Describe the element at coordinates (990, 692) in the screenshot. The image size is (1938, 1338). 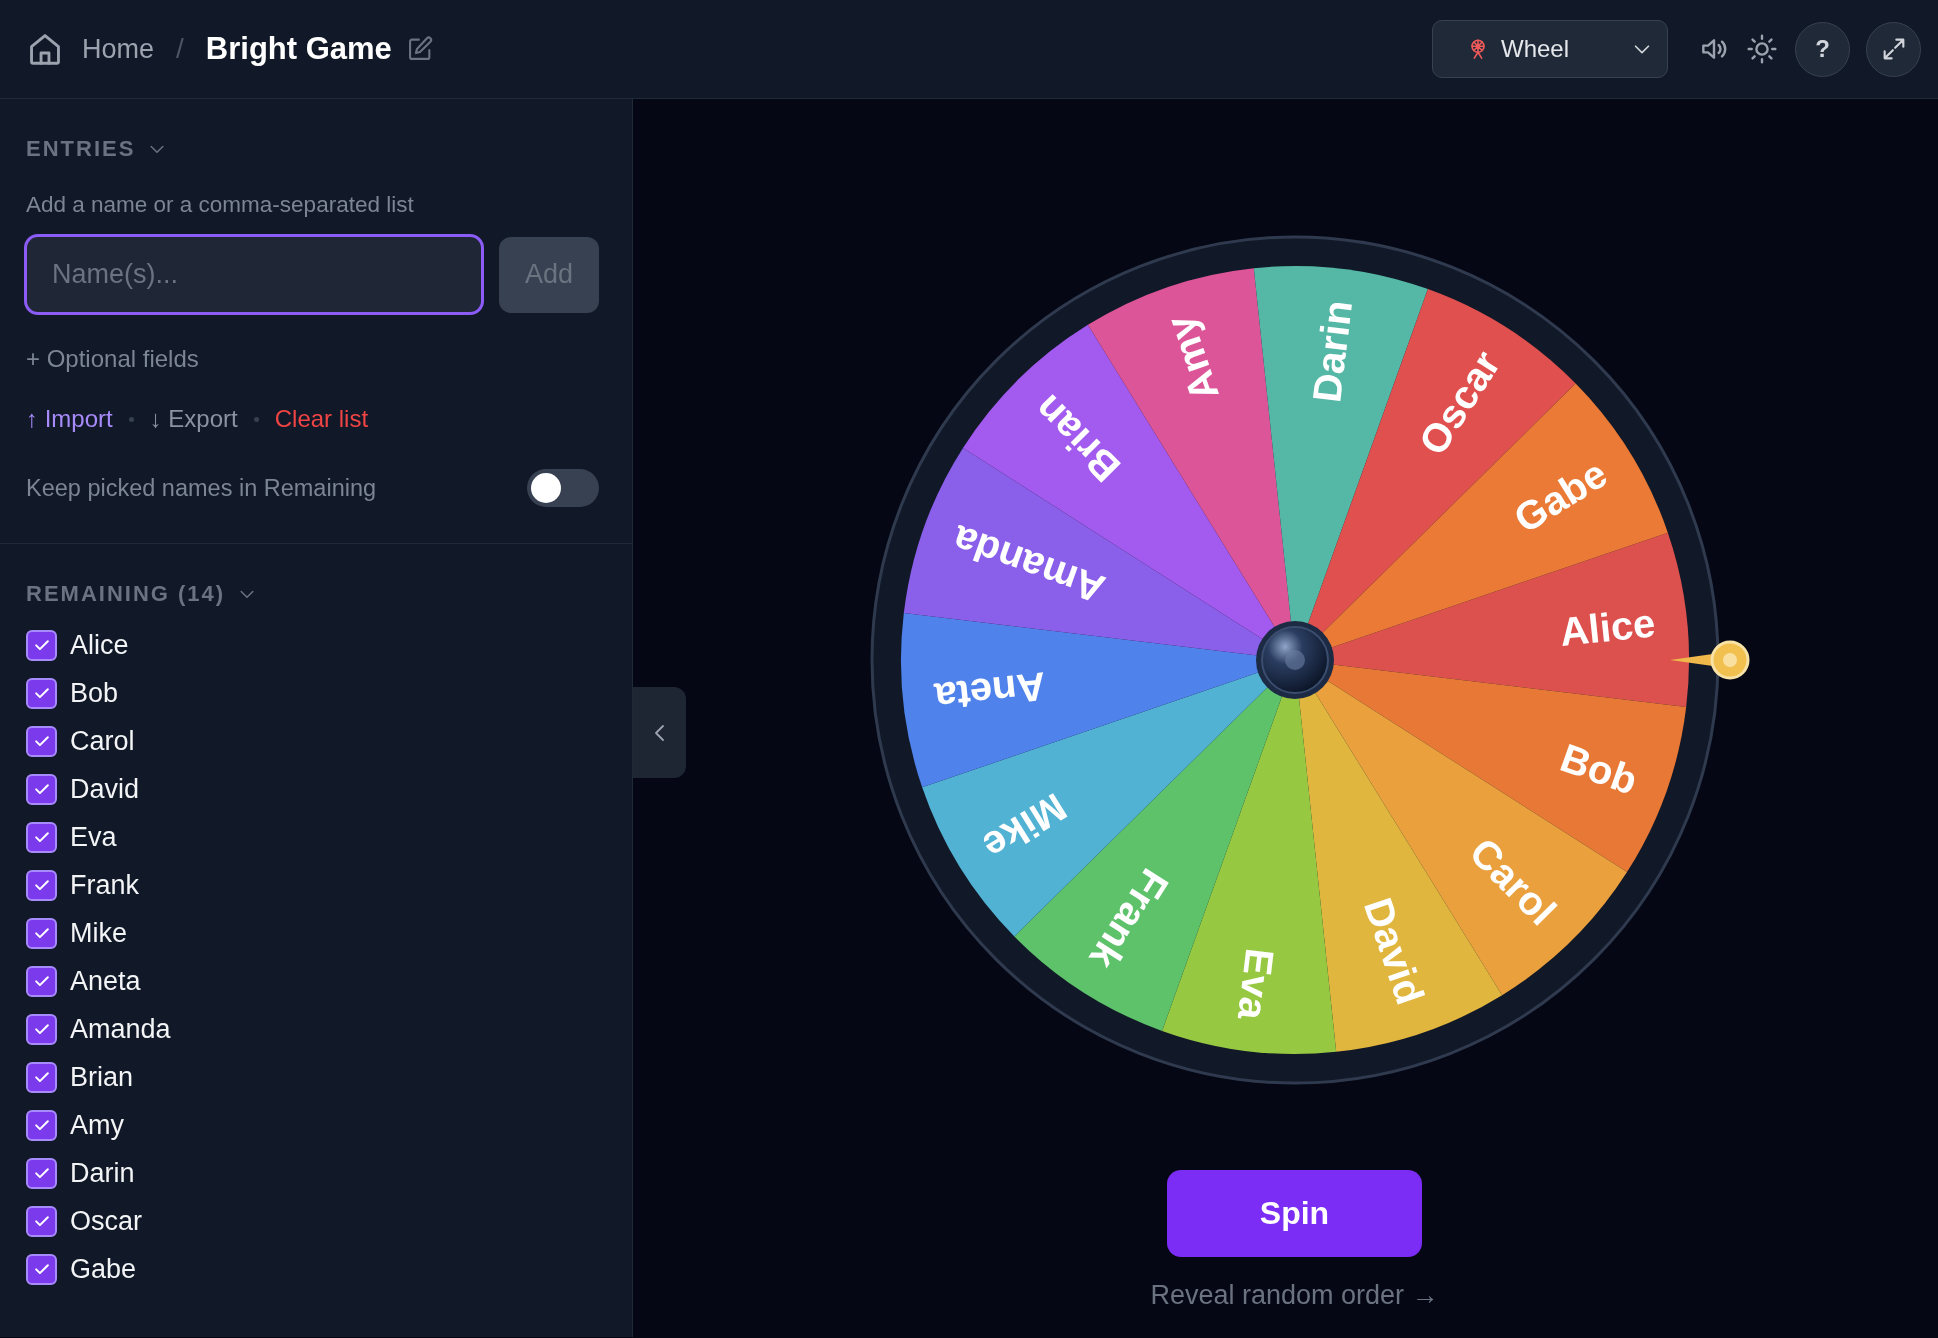
I see `slice-label: Aneta` at that location.